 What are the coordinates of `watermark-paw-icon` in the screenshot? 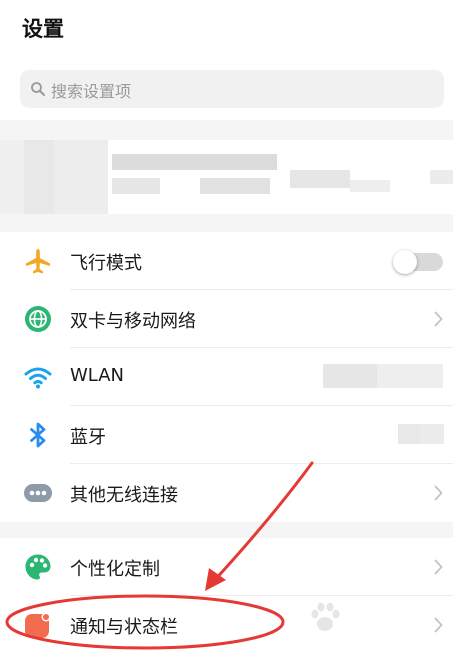 It's located at (325, 616).